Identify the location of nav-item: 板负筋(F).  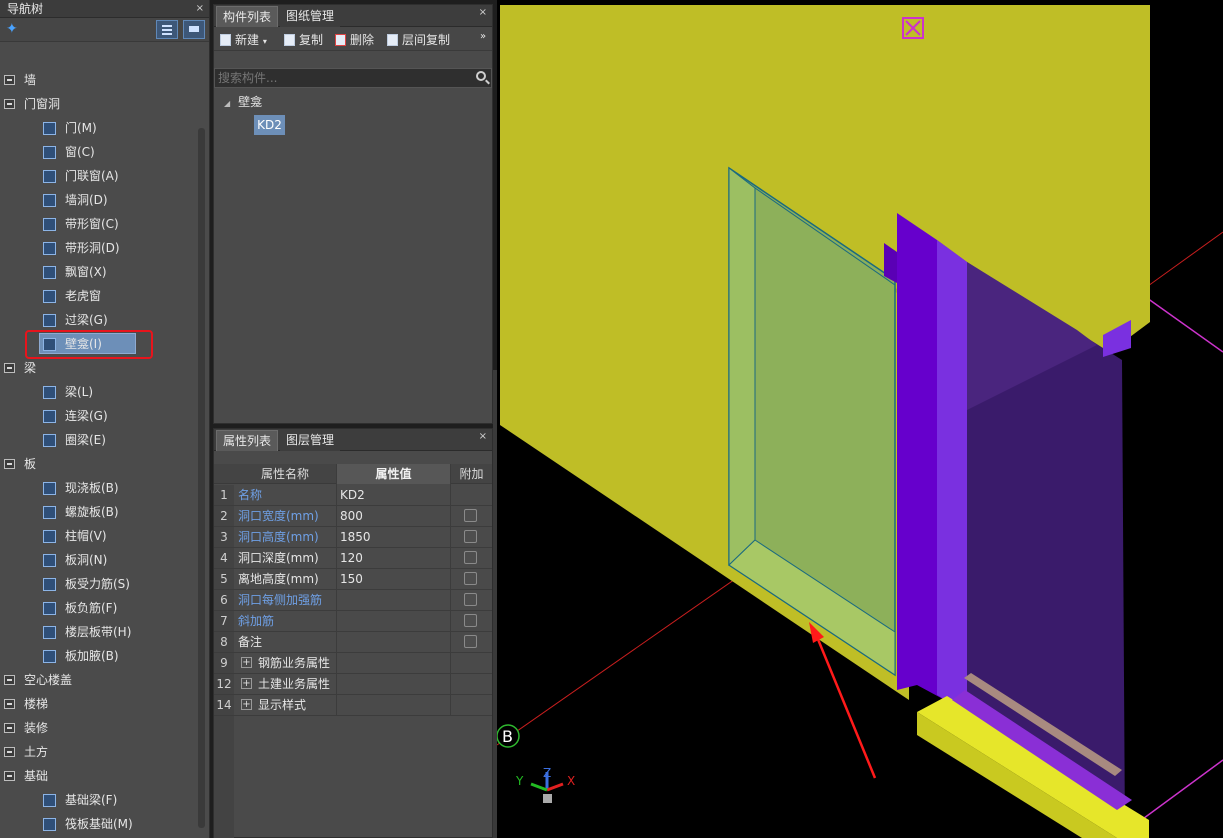
(98, 608).